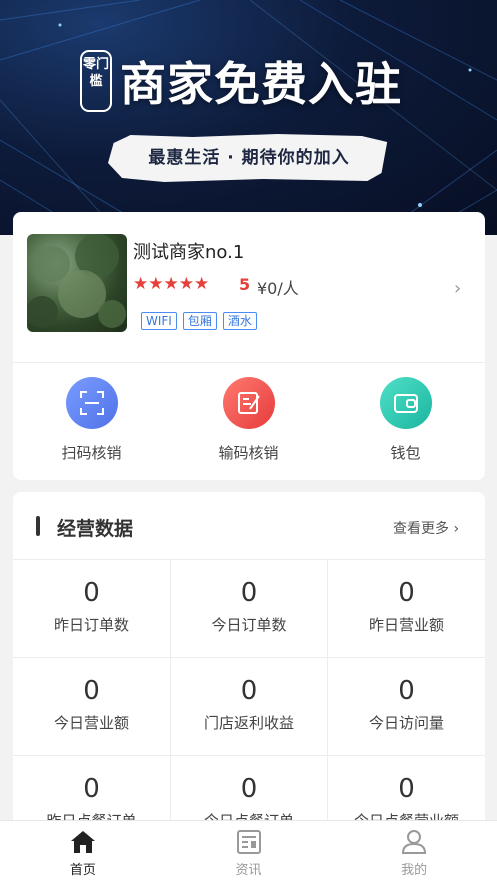  What do you see at coordinates (159, 321) in the screenshot?
I see `tag-wifi: WIFI` at bounding box center [159, 321].